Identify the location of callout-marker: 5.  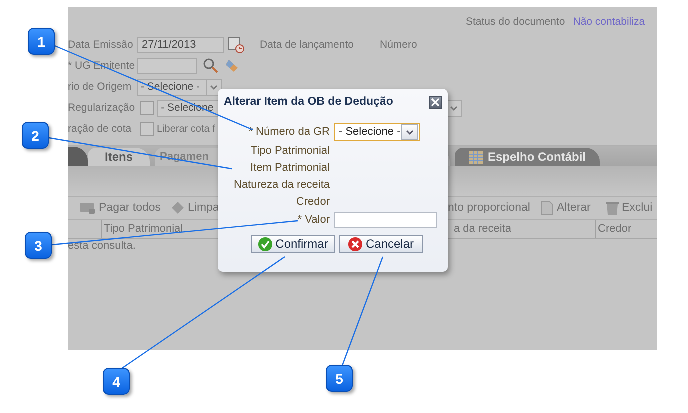
(339, 378).